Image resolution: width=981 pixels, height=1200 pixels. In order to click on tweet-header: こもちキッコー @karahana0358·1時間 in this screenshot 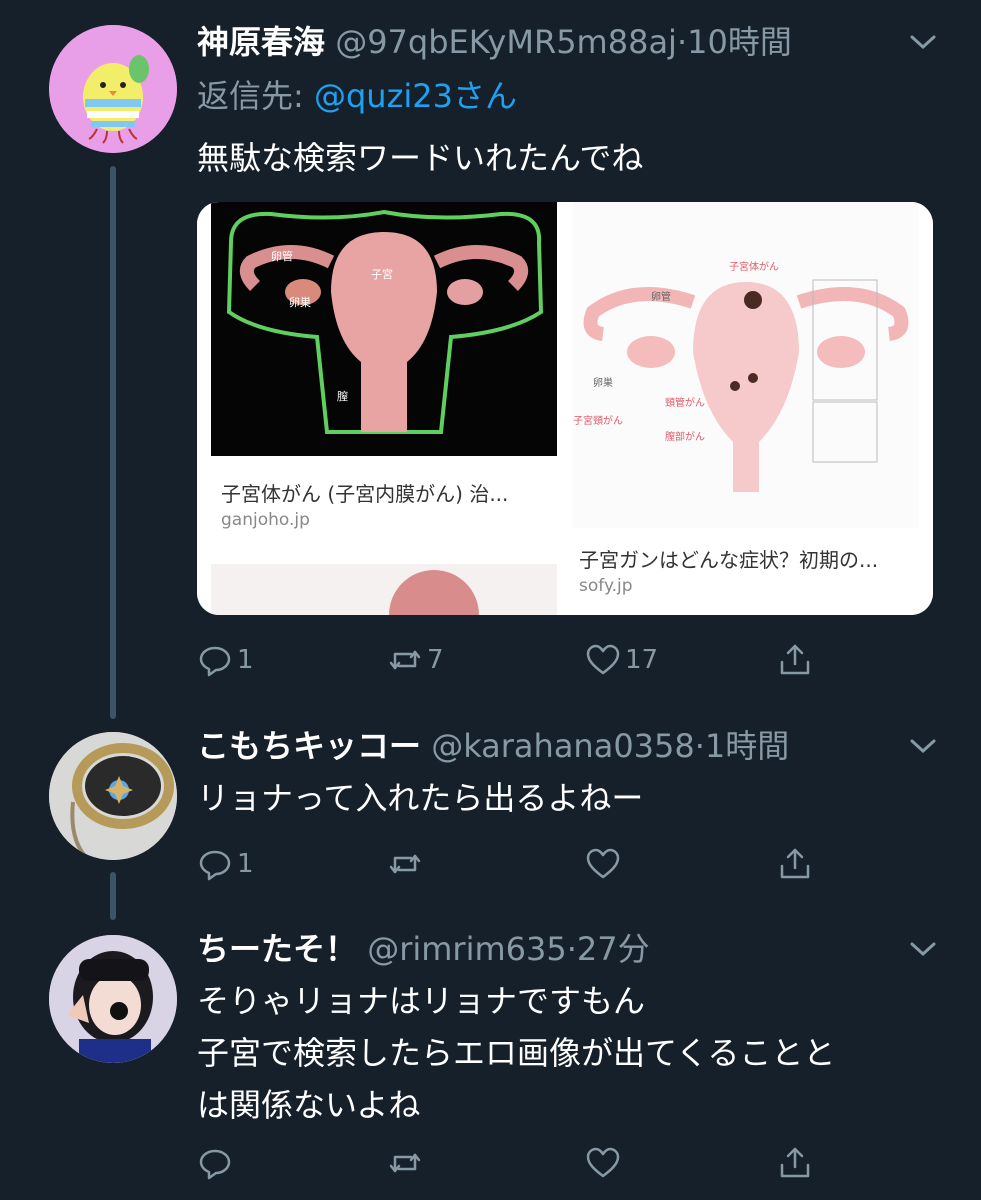, I will do `click(493, 746)`.